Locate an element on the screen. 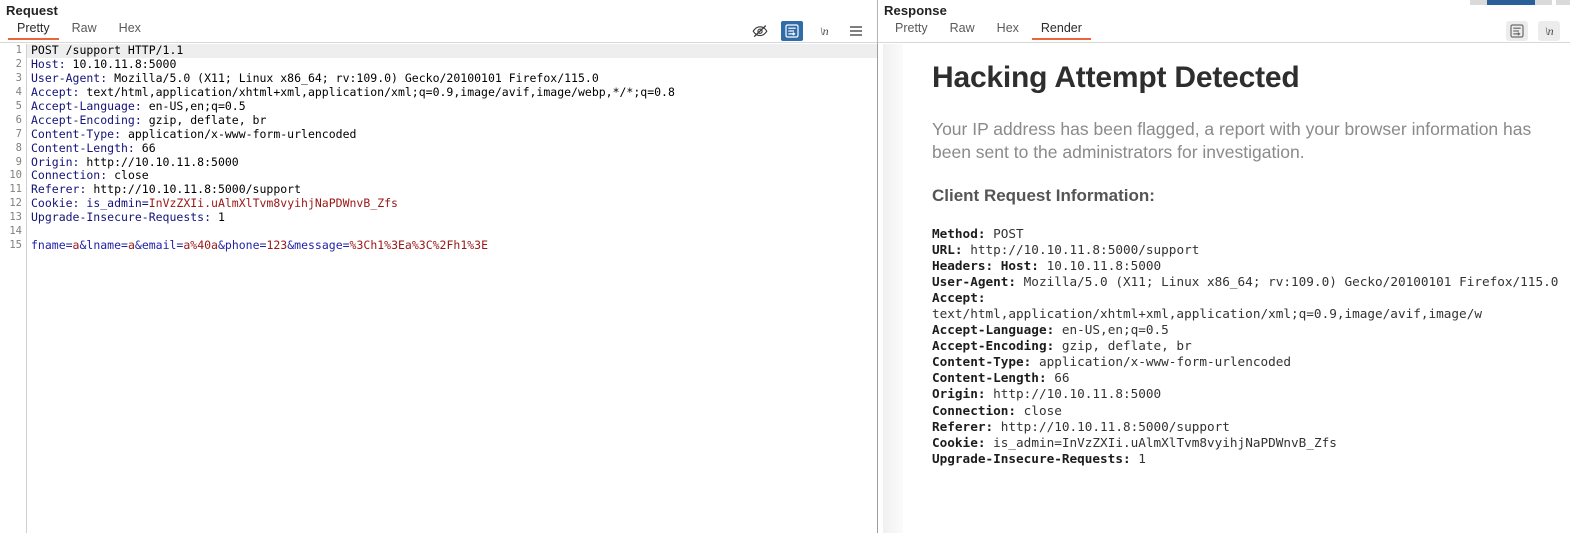 The height and width of the screenshot is (533, 1570). request-line: Upgrade-Insecure-Requests: 1 is located at coordinates (128, 217).